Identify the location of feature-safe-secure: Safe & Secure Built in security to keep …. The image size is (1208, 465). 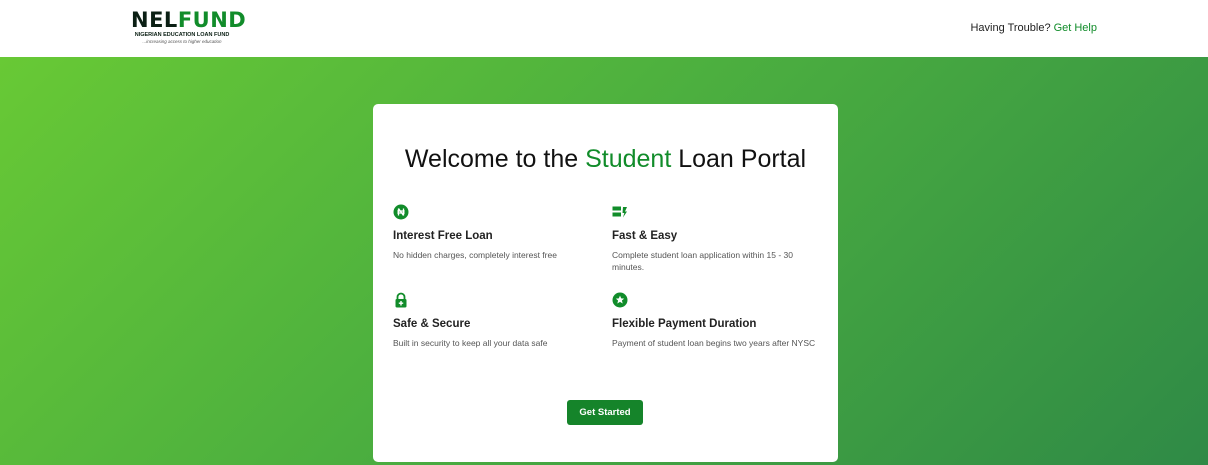
(498, 320).